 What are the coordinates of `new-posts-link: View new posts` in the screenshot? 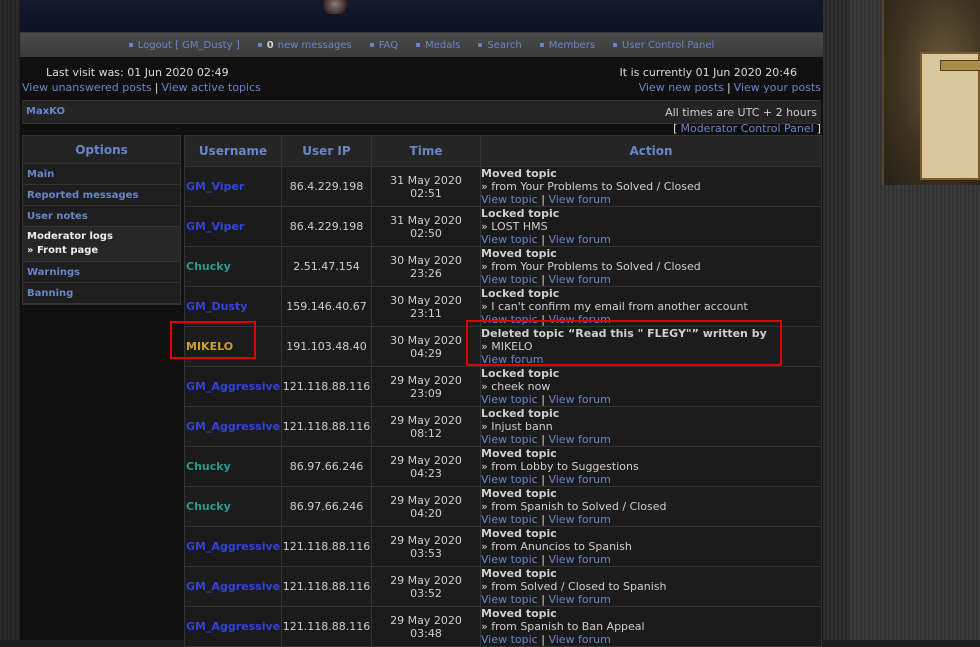 It's located at (681, 87).